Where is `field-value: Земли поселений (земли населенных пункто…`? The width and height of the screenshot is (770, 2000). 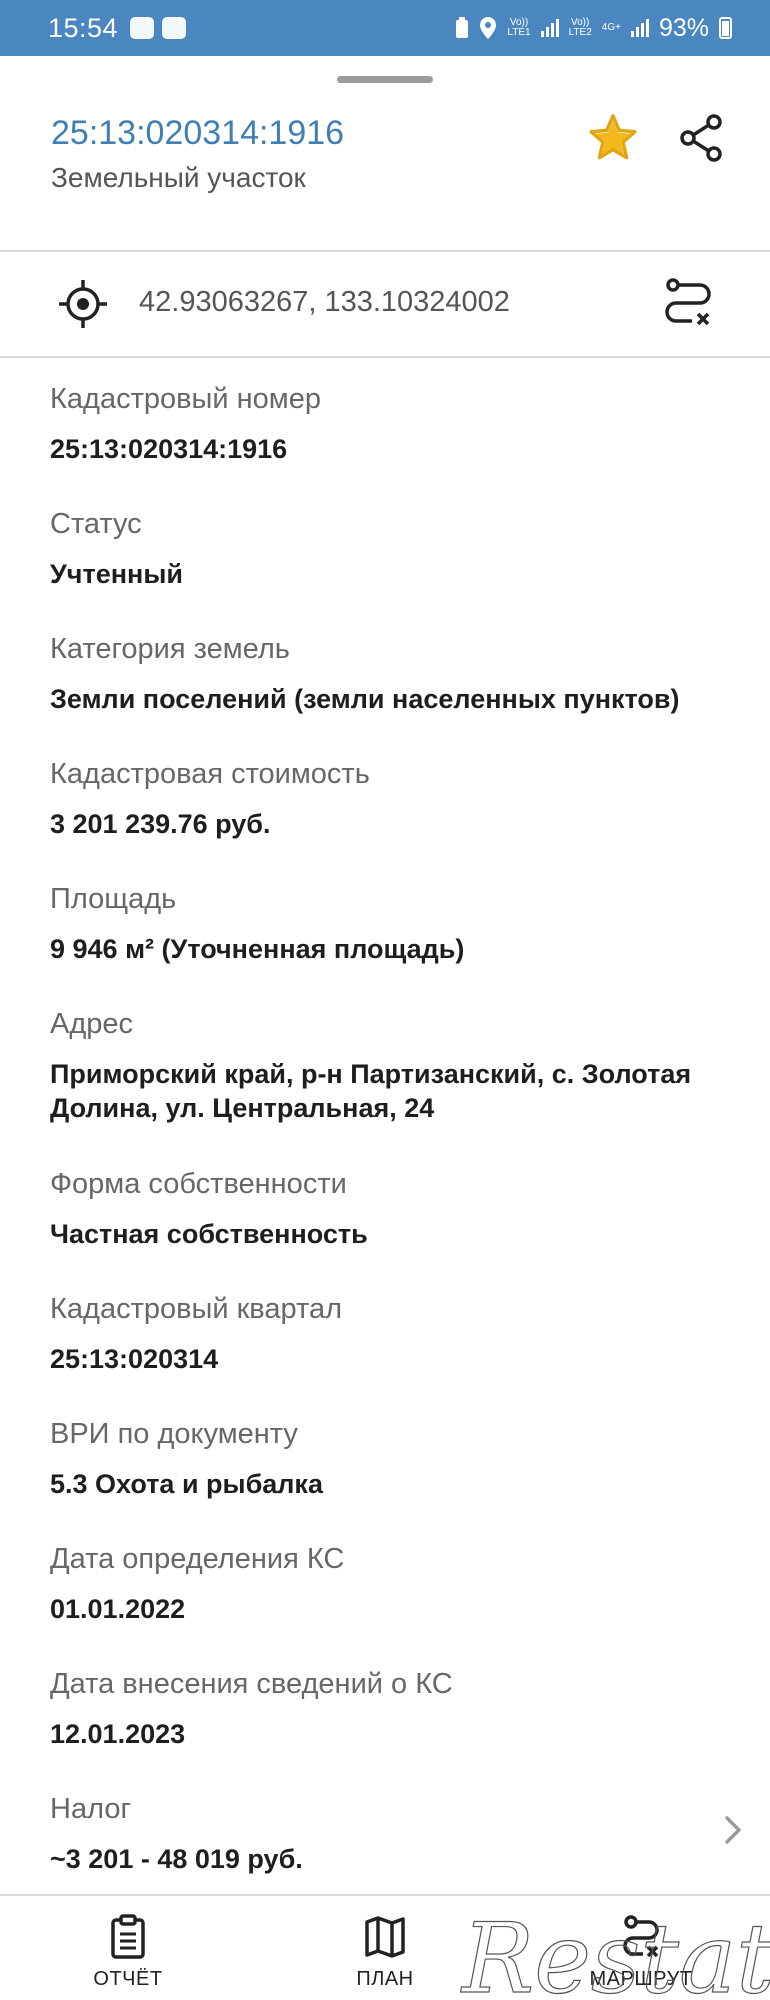 field-value: Земли поселений (земли населенных пункто… is located at coordinates (365, 699).